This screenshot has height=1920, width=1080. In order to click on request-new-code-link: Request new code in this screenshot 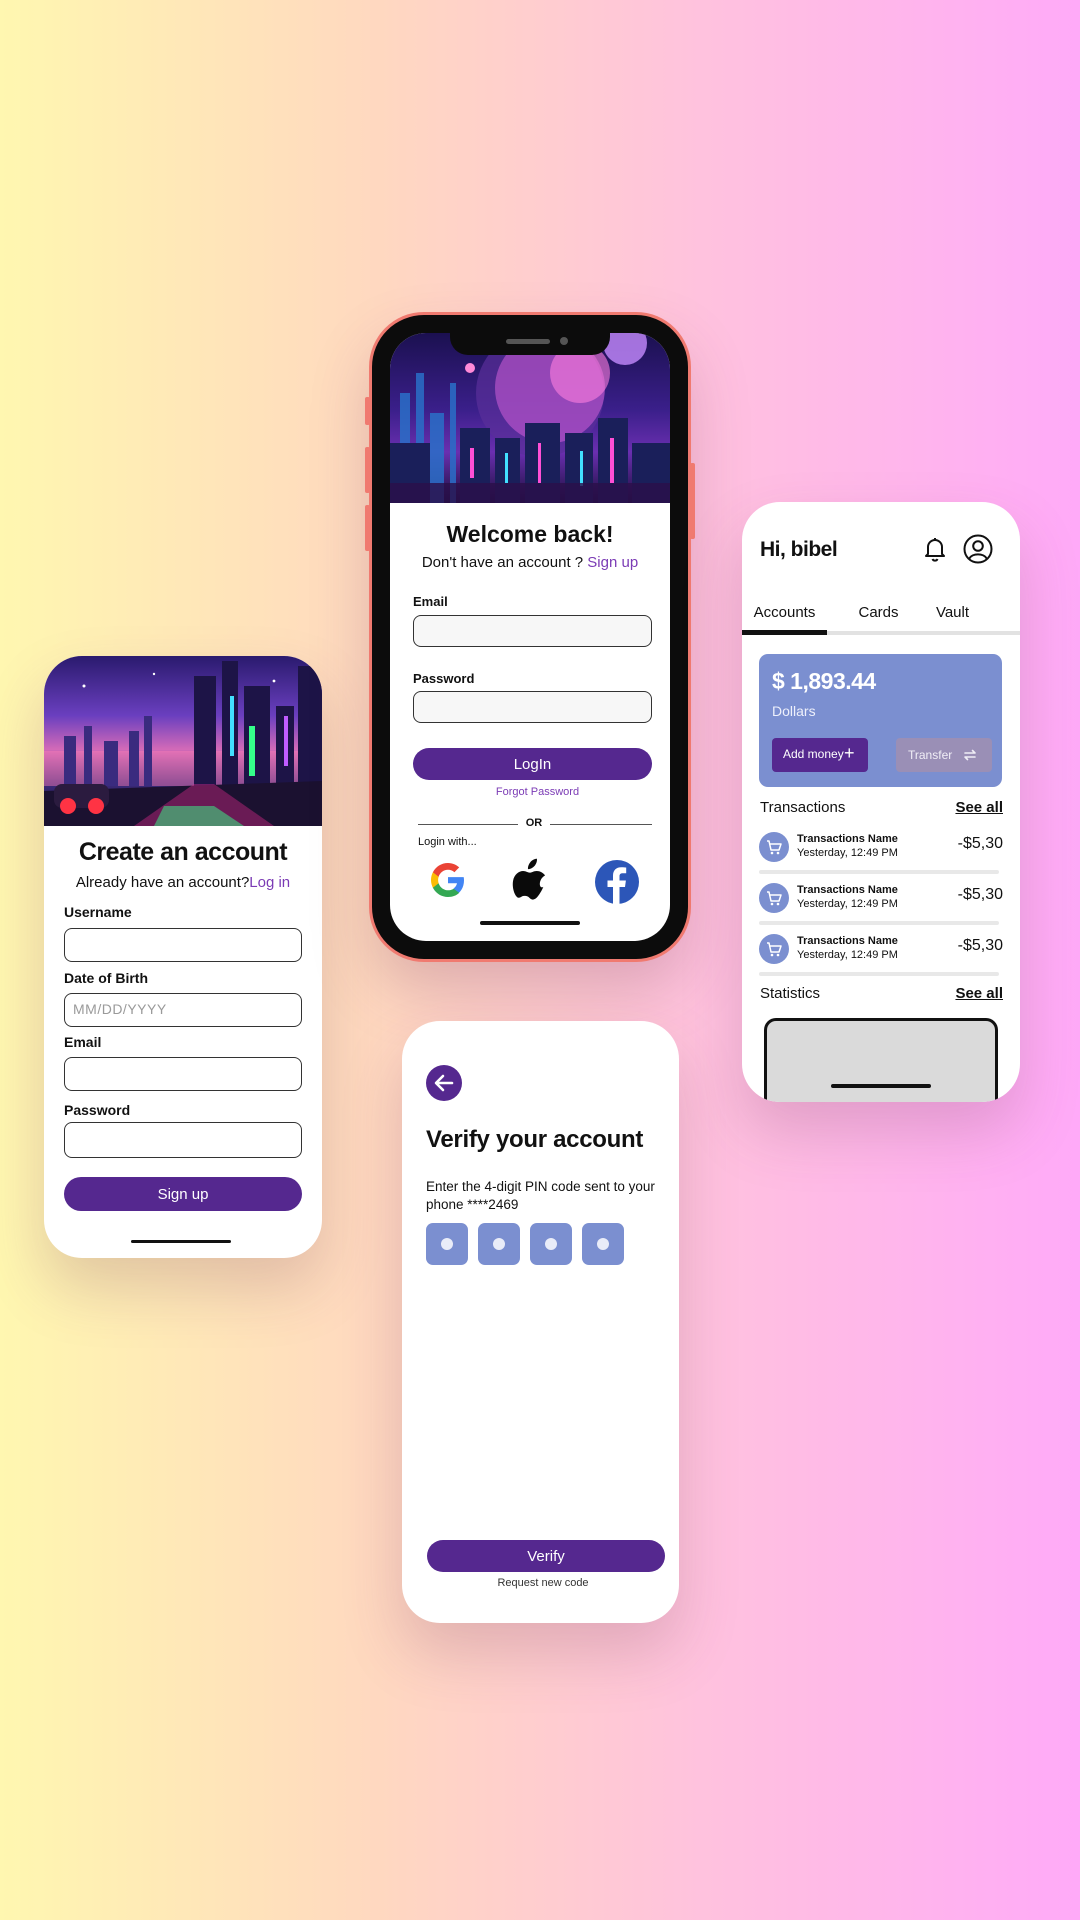, I will do `click(540, 1583)`.